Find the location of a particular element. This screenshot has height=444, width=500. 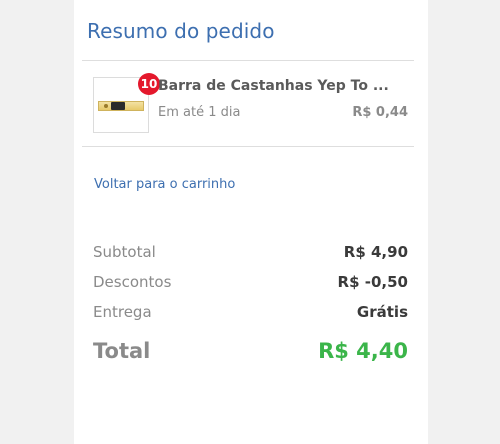

discounts-value: R$ -0,50 is located at coordinates (372, 282).